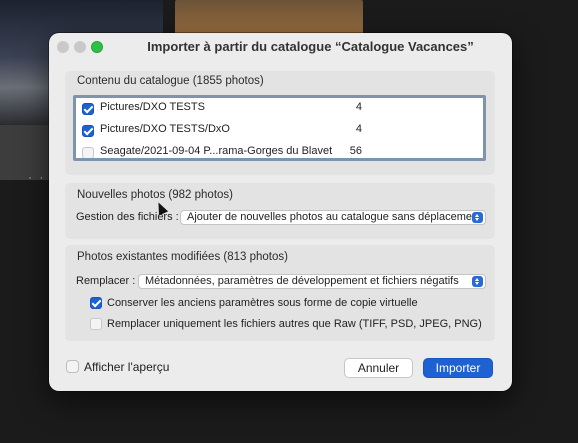 The width and height of the screenshot is (578, 443). Describe the element at coordinates (152, 107) in the screenshot. I see `folder-path: Pictures/DXO TESTS` at that location.